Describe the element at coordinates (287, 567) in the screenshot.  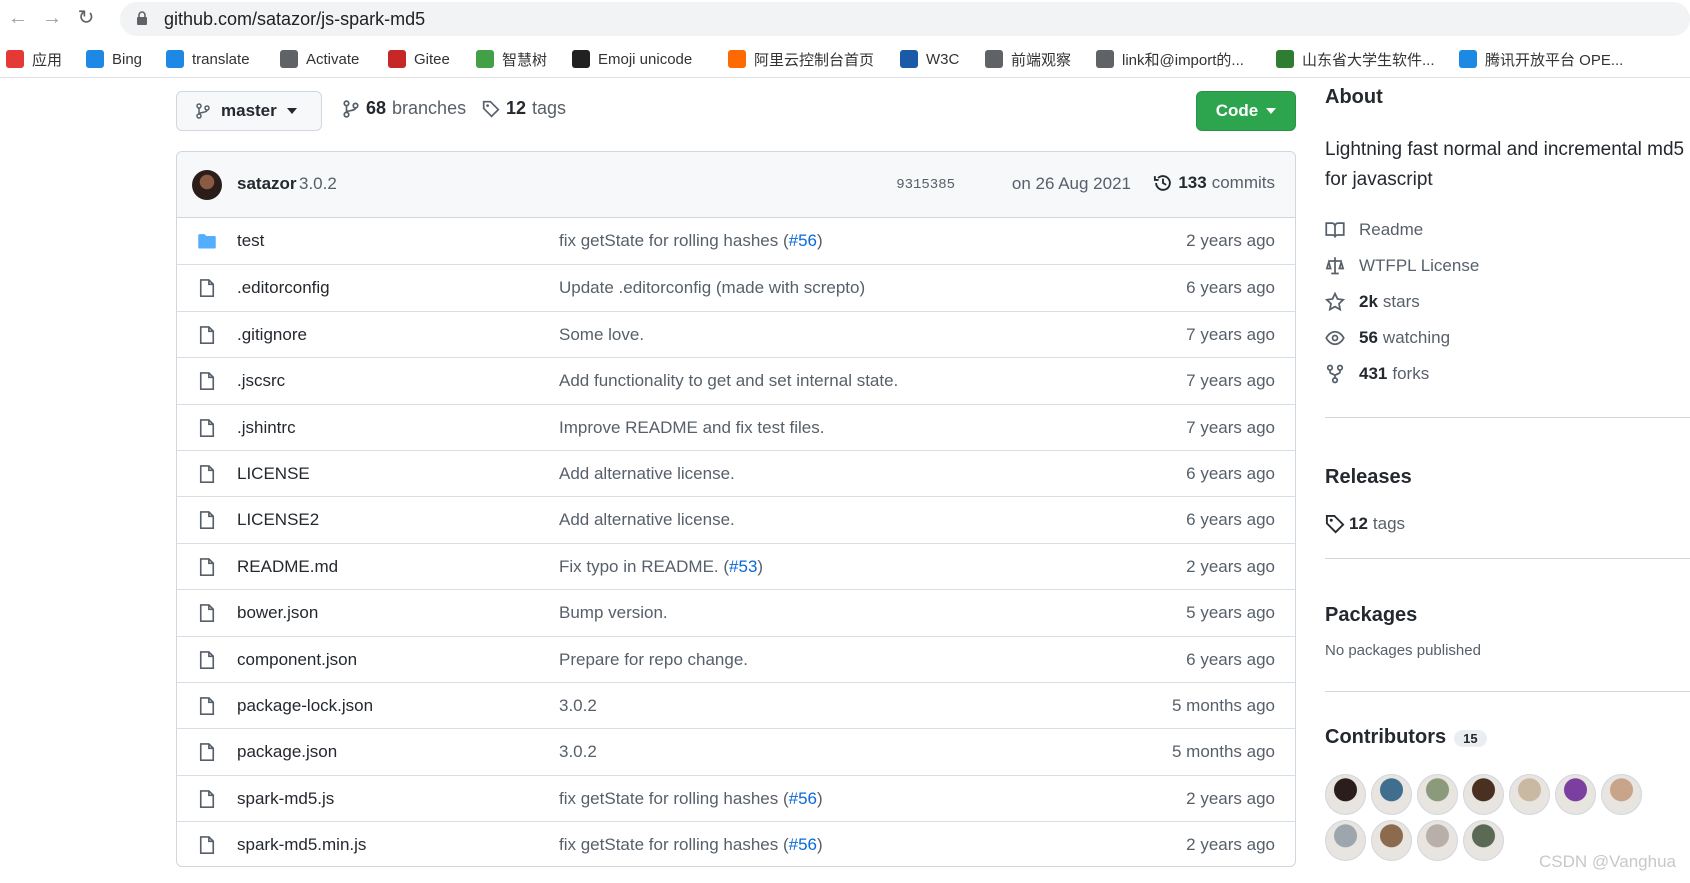
I see `file-name-link: README.md` at that location.